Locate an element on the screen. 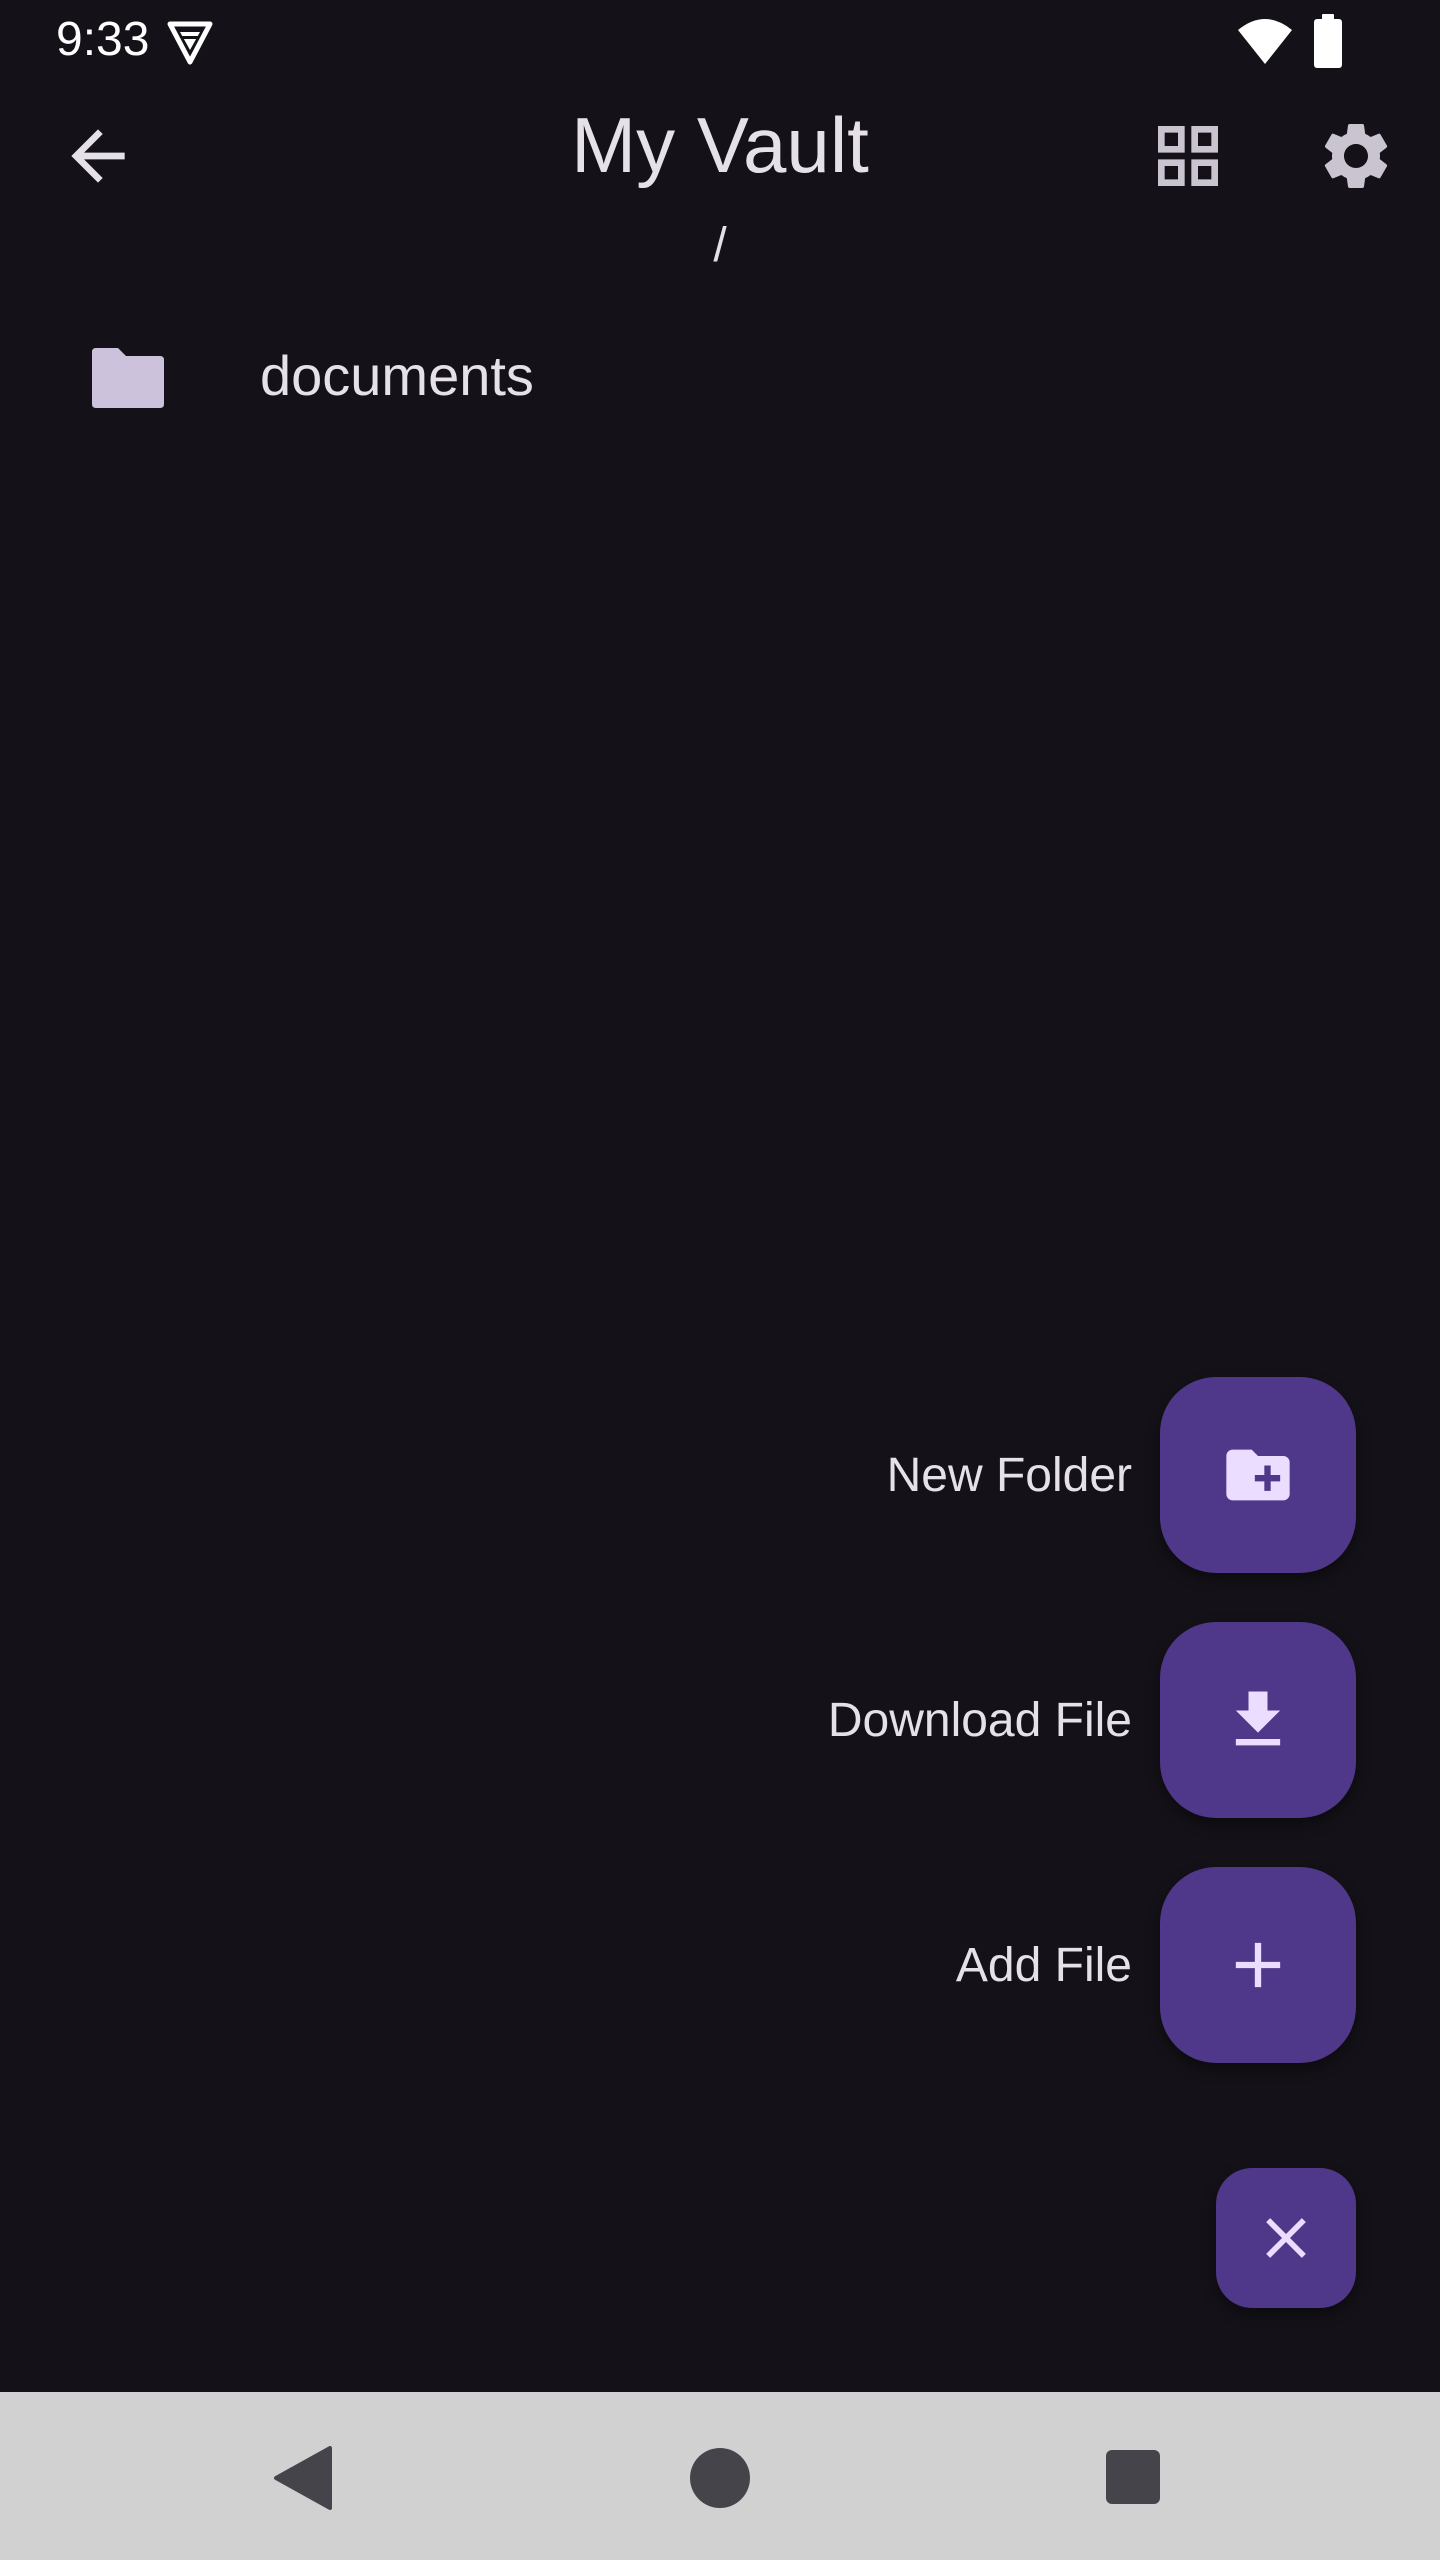  page-title: My Vault is located at coordinates (720, 145).